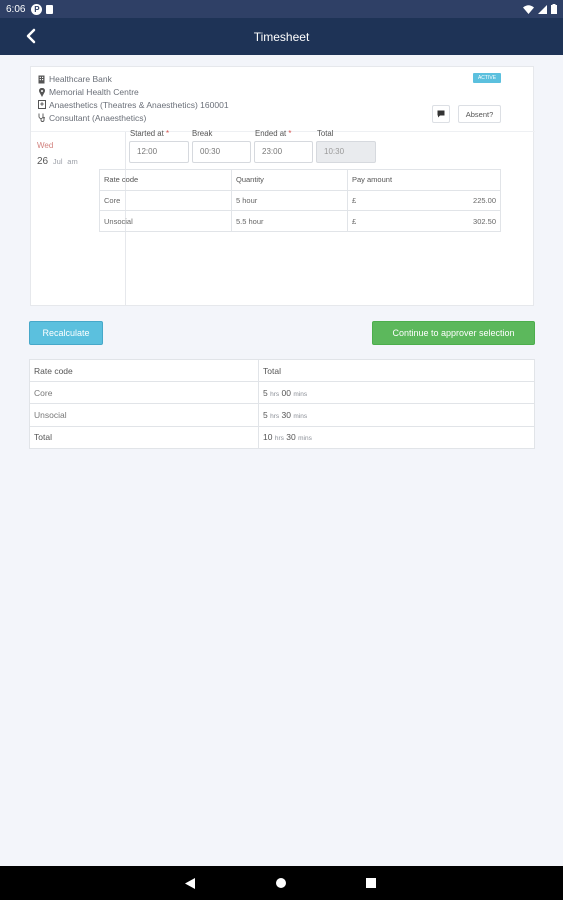 This screenshot has height=900, width=563. I want to click on app-bar: Timesheet, so click(281, 36).